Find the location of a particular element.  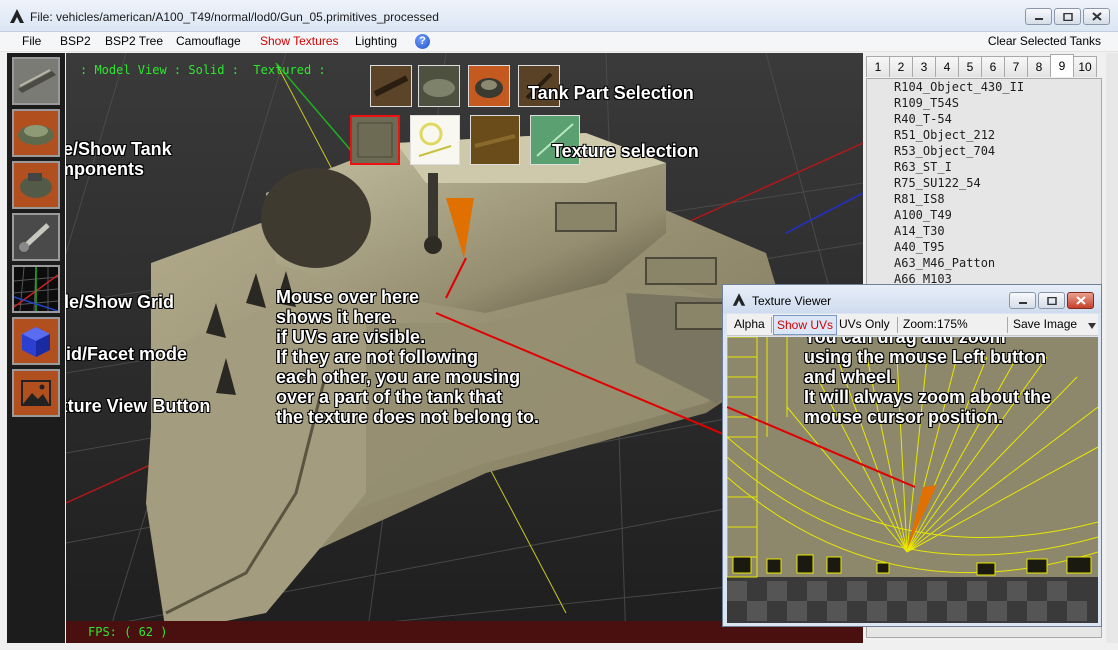

tv-close-button is located at coordinates (1080, 300).